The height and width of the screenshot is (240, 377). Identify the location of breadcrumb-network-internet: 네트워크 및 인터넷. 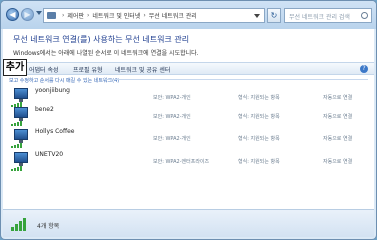
(116, 15).